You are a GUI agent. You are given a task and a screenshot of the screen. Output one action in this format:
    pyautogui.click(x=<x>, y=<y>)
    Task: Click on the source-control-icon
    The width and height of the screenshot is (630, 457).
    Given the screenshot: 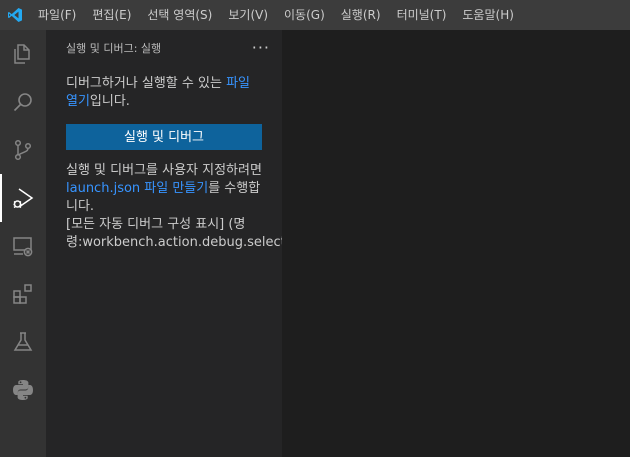 What is the action you would take?
    pyautogui.click(x=23, y=150)
    